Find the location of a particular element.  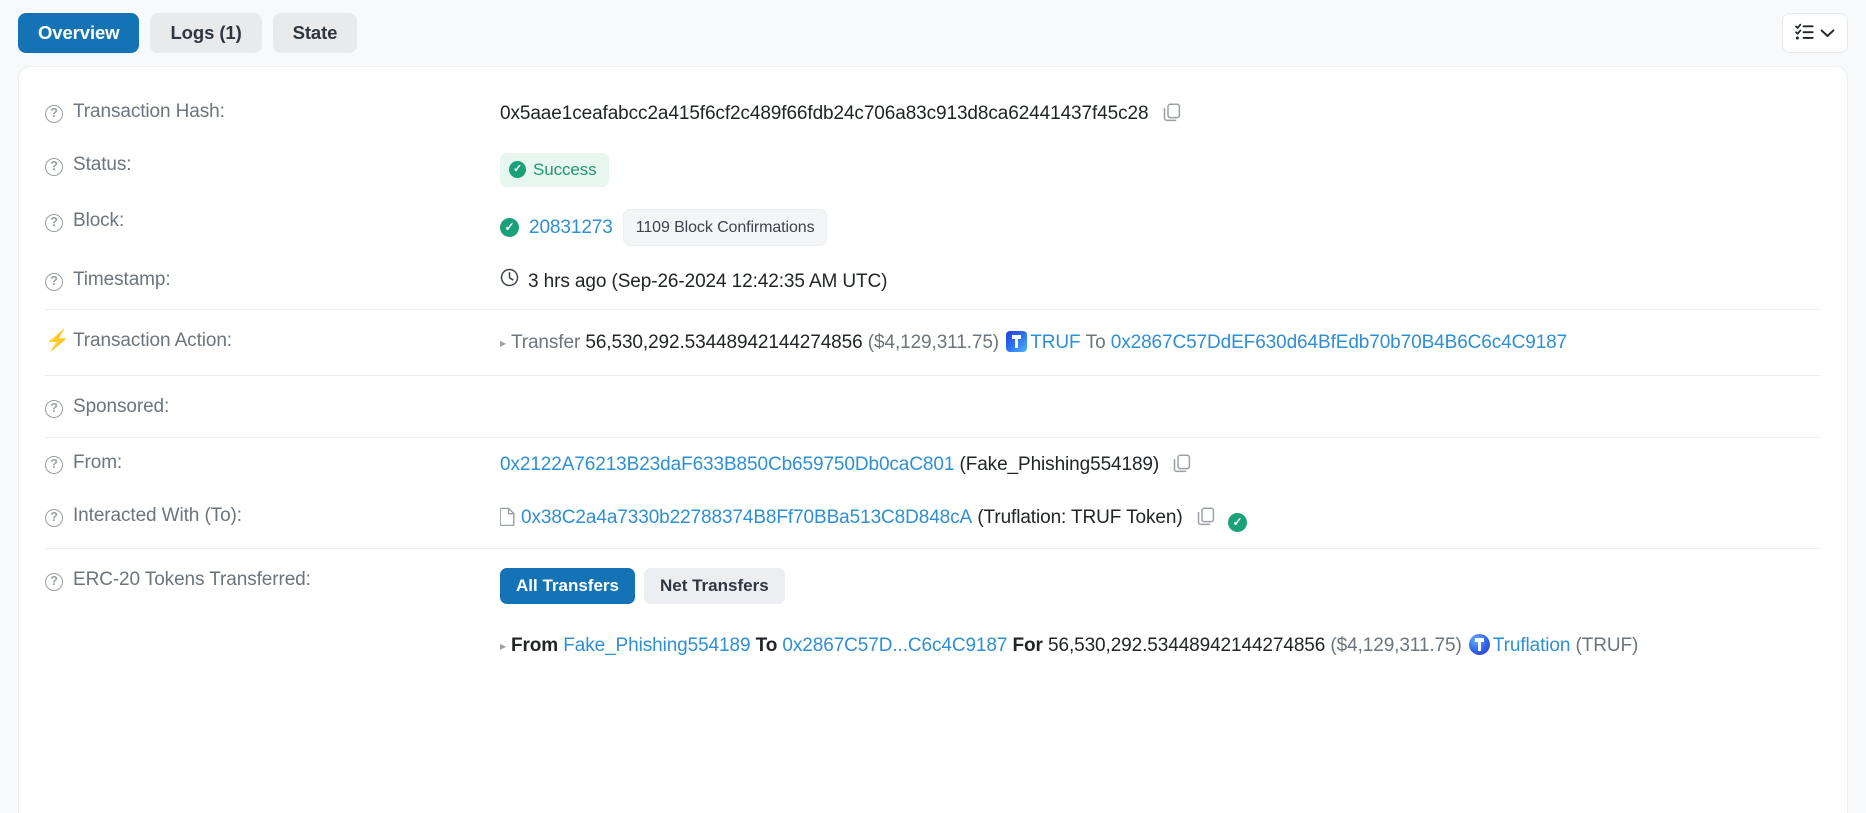

label-text: Timestamp: is located at coordinates (122, 280).